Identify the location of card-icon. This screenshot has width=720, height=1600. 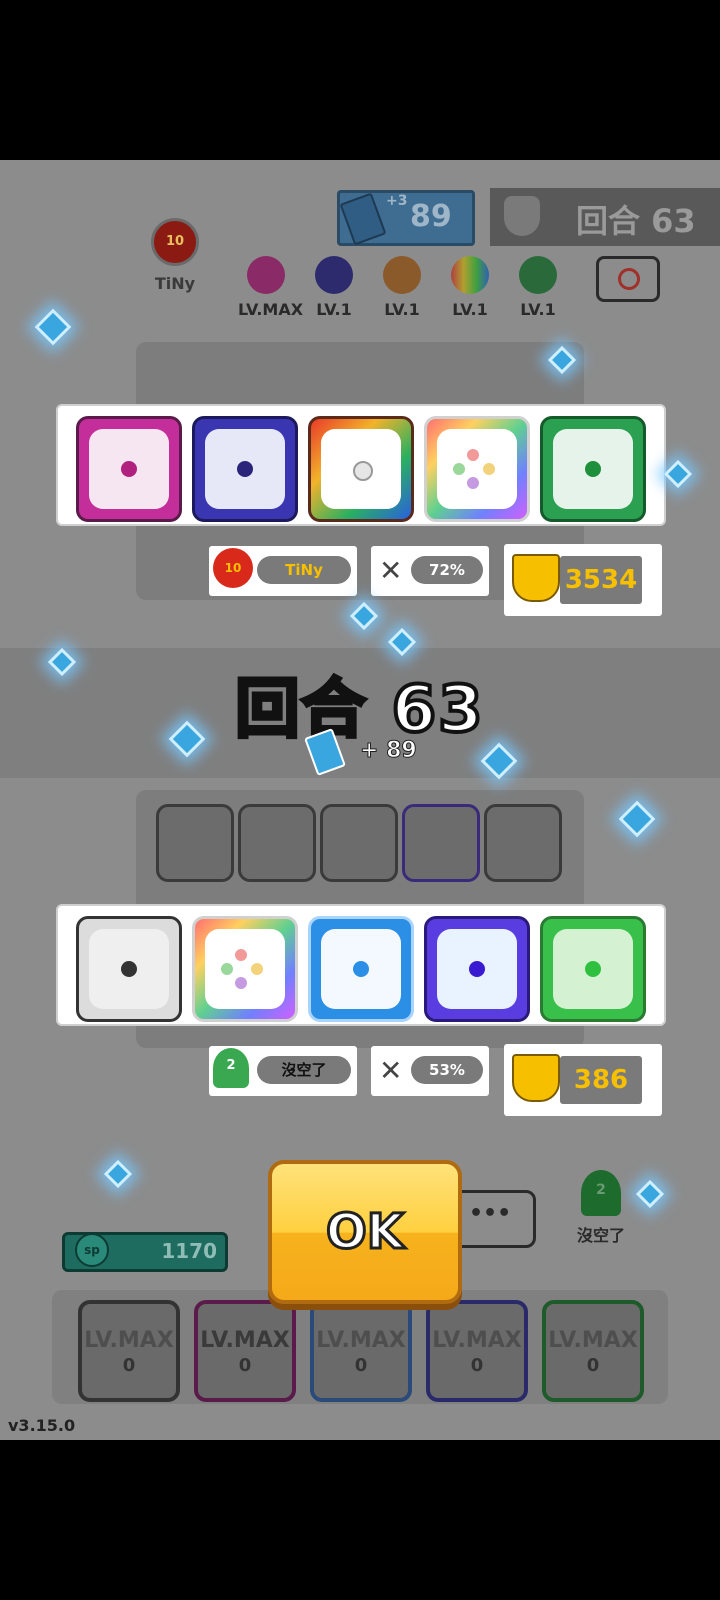
(325, 752).